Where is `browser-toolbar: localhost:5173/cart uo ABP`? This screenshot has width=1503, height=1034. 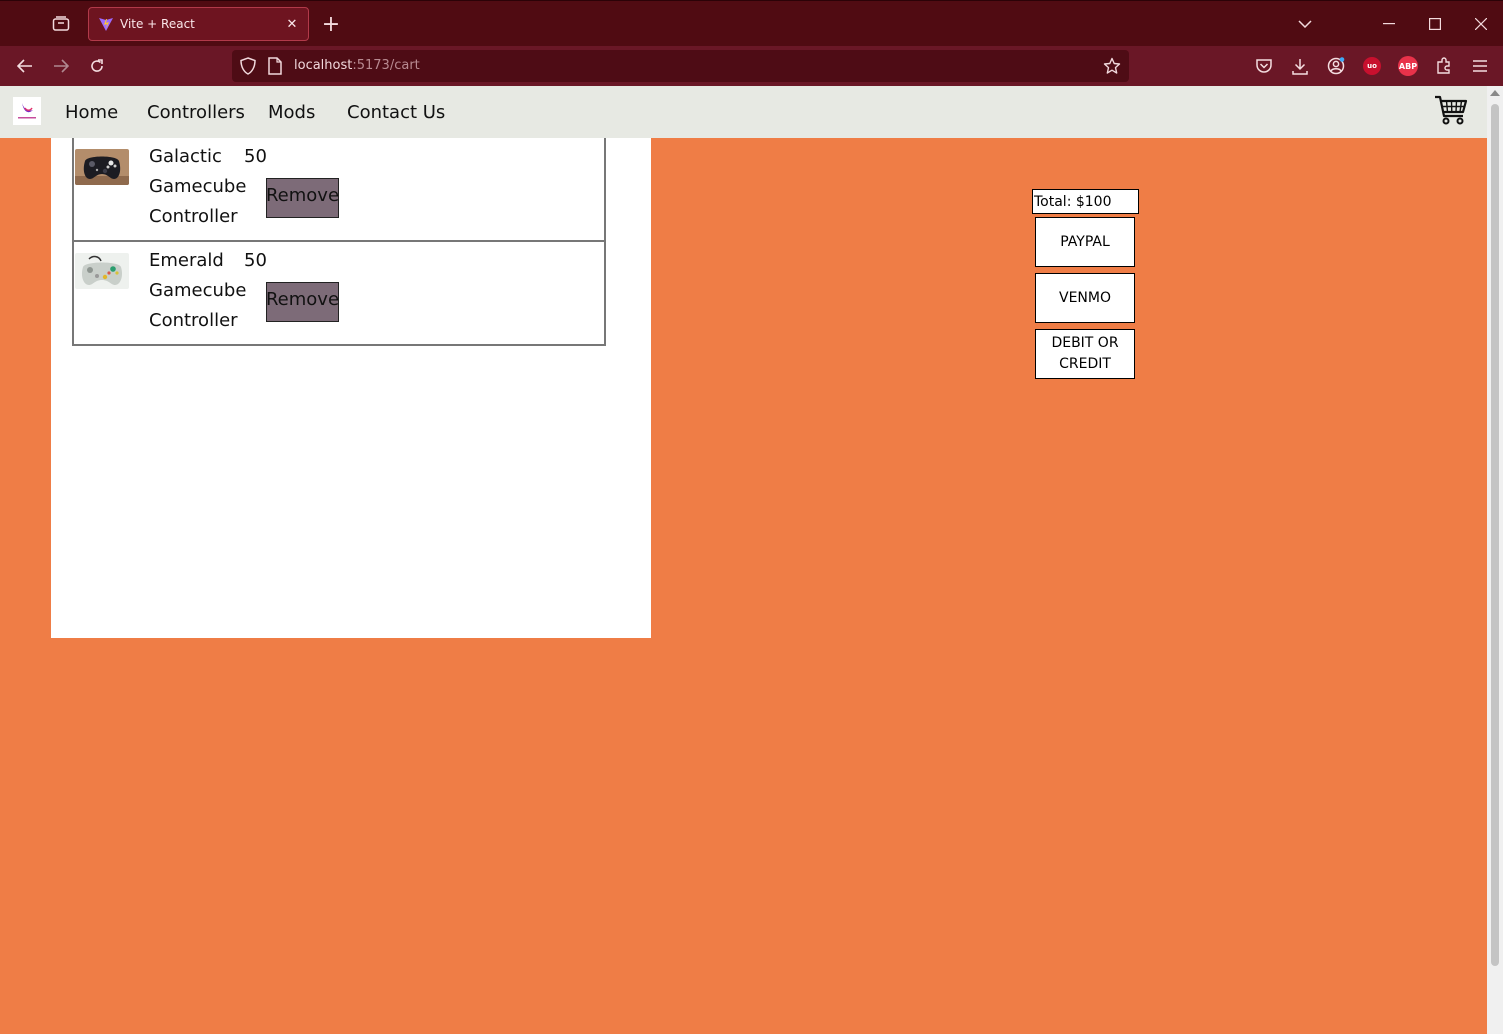
browser-toolbar: localhost:5173/cart uo ABP is located at coordinates (751, 66).